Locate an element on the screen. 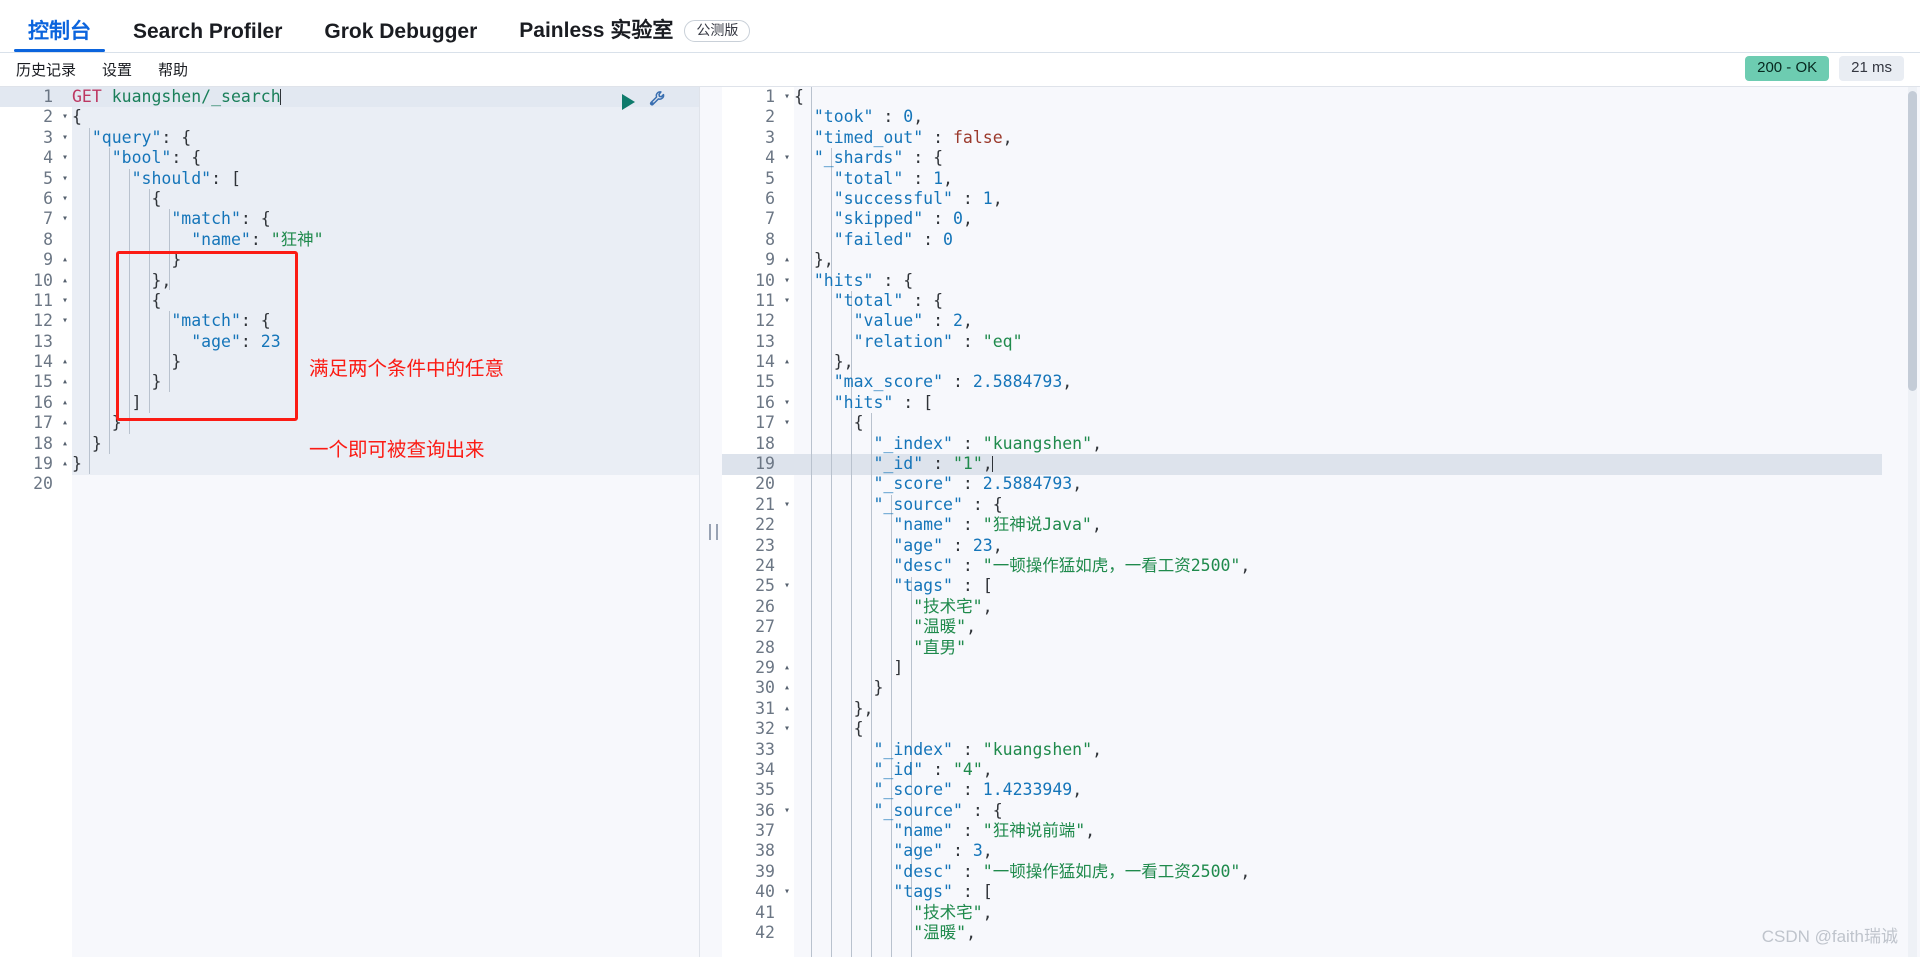 The image size is (1920, 957). nav-tab-3: Grok Debugger is located at coordinates (400, 36).